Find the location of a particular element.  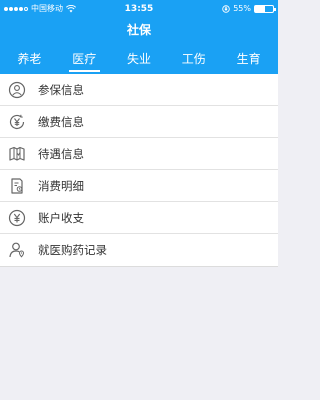

tab-work-injury: 工伤 is located at coordinates (193, 58).